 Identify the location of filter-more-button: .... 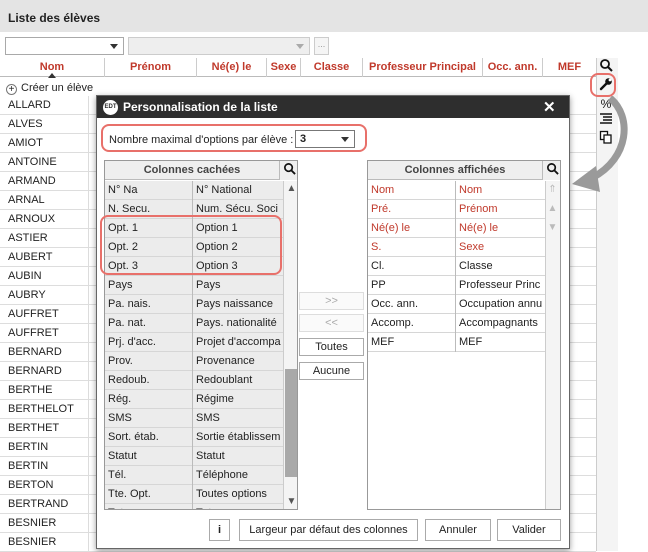
(321, 46).